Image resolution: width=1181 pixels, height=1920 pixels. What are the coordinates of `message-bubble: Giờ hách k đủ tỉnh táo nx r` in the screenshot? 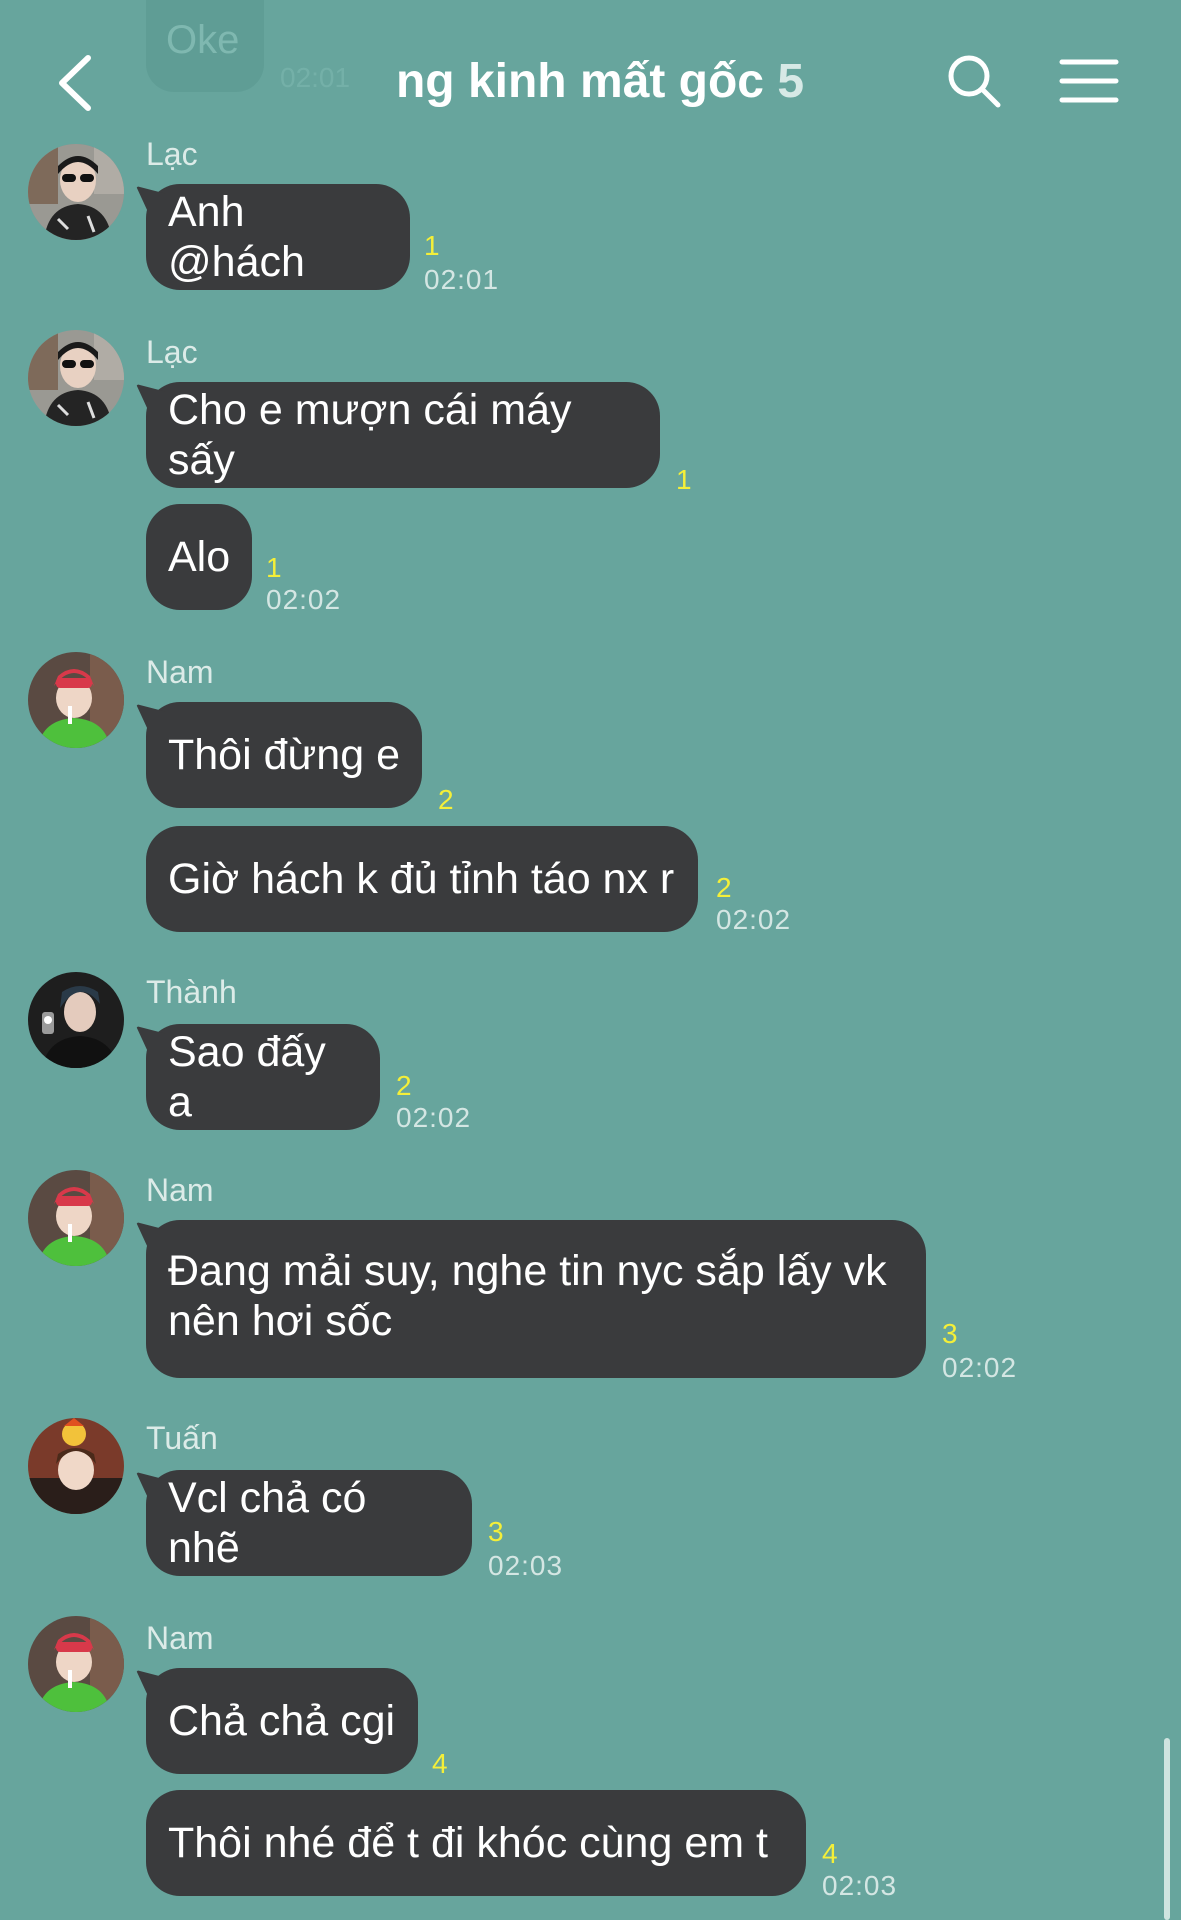 It's located at (422, 879).